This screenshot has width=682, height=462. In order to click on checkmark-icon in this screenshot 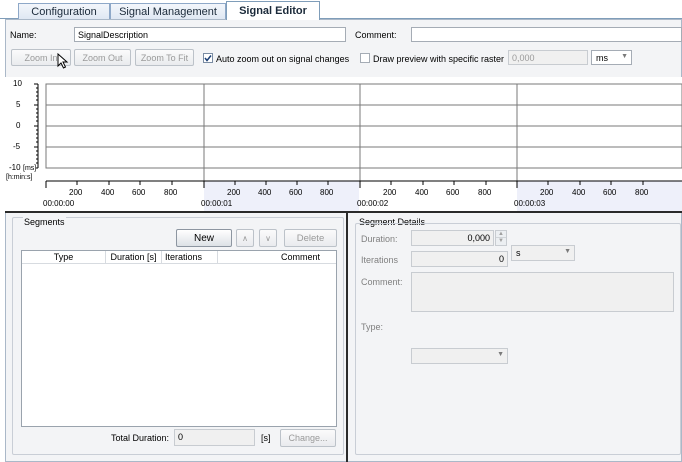, I will do `click(208, 58)`.